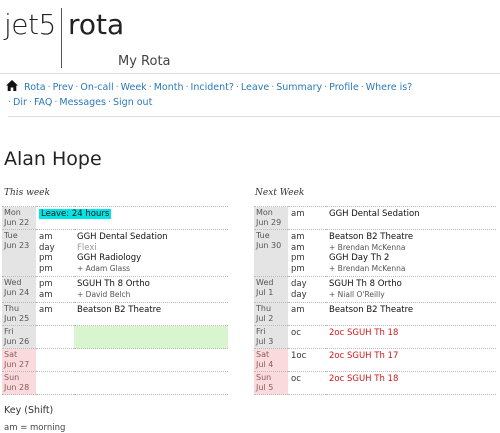 The height and width of the screenshot is (433, 500). I want to click on leave-cell: Leave: 24 hours, so click(132, 218).